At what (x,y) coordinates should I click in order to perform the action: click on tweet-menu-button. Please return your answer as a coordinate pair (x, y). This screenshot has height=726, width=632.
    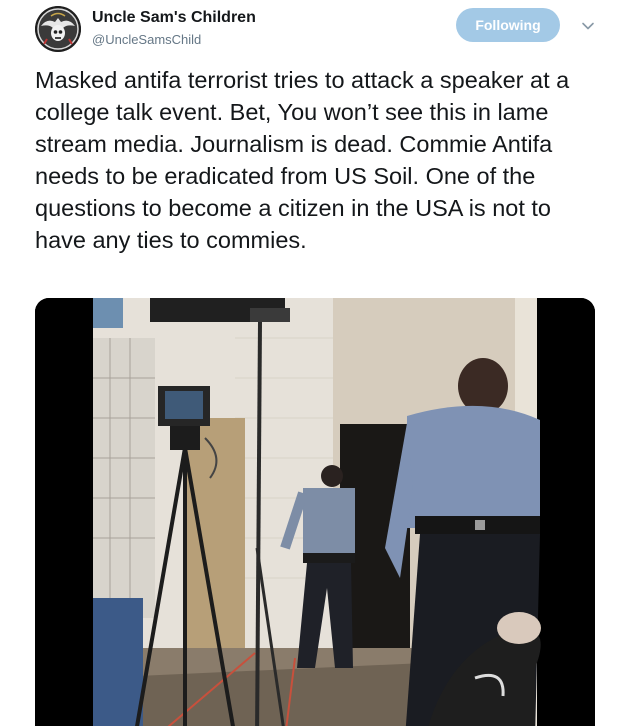
    Looking at the image, I should click on (588, 26).